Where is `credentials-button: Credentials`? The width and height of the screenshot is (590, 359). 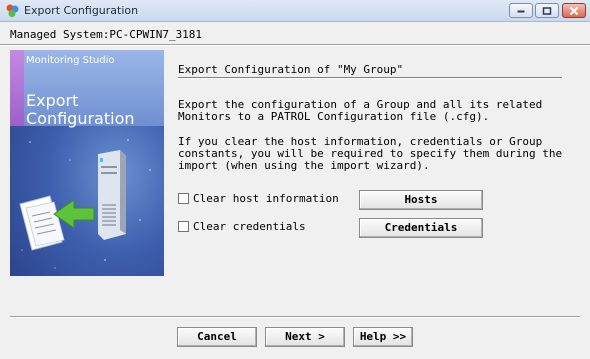 credentials-button: Credentials is located at coordinates (421, 228).